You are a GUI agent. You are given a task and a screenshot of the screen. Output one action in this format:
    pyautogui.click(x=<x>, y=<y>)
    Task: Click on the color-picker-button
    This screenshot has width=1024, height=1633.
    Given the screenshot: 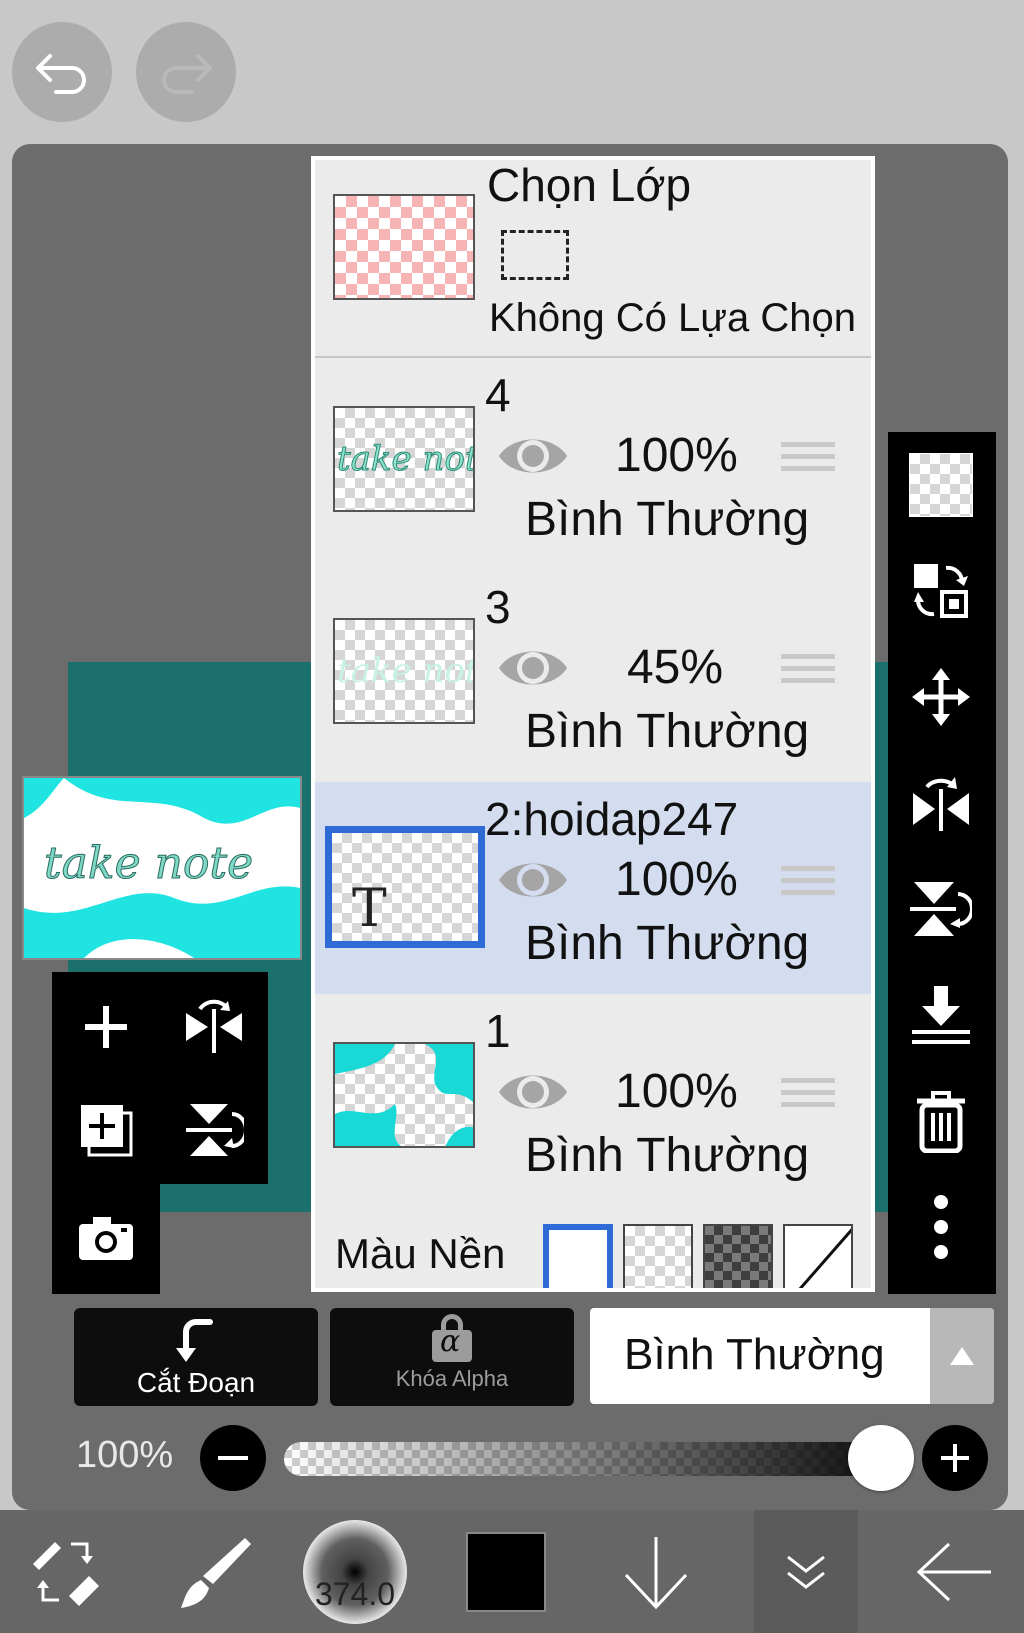 What is the action you would take?
    pyautogui.click(x=506, y=1571)
    